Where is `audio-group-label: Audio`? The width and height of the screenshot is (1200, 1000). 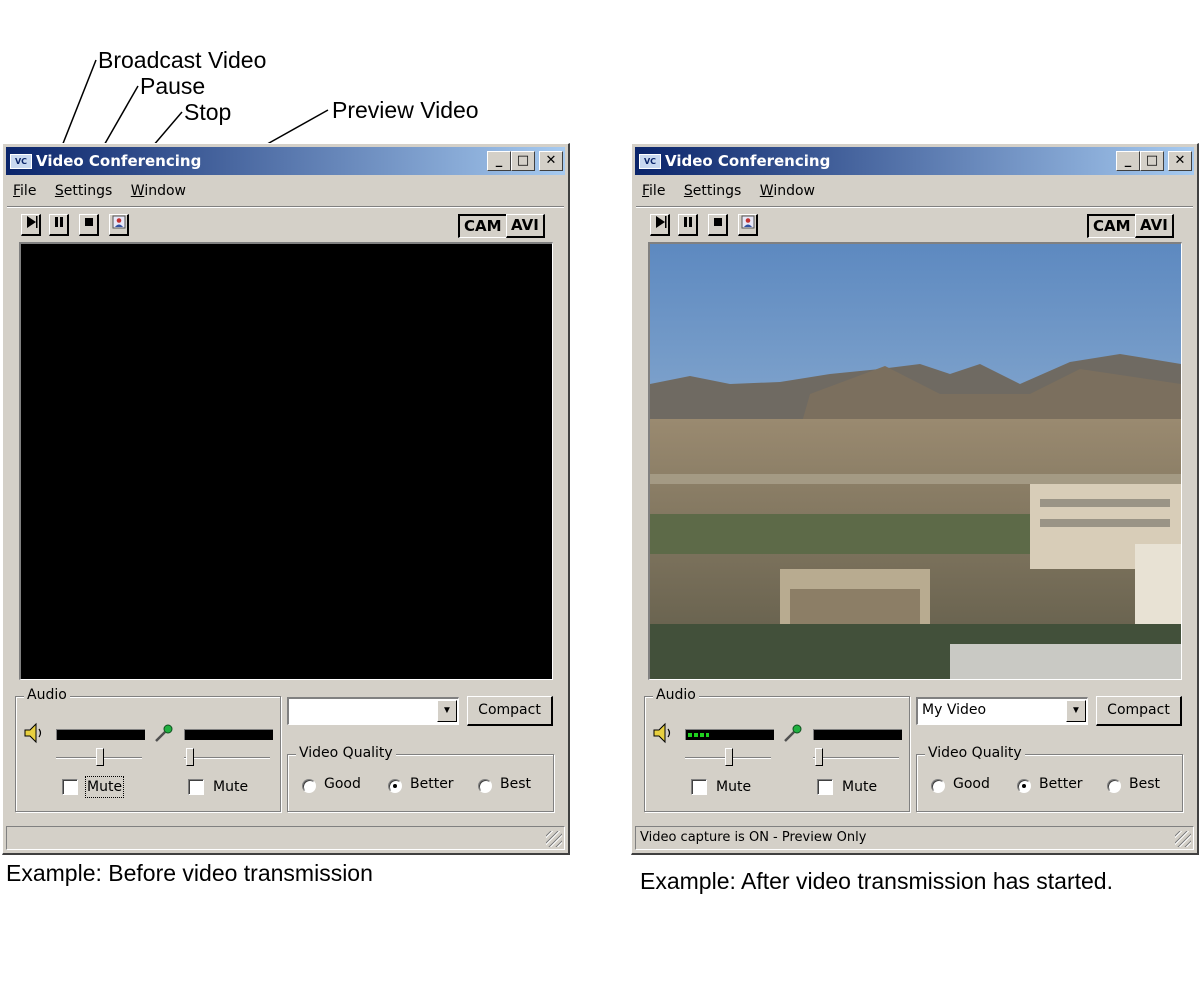 audio-group-label: Audio is located at coordinates (676, 695).